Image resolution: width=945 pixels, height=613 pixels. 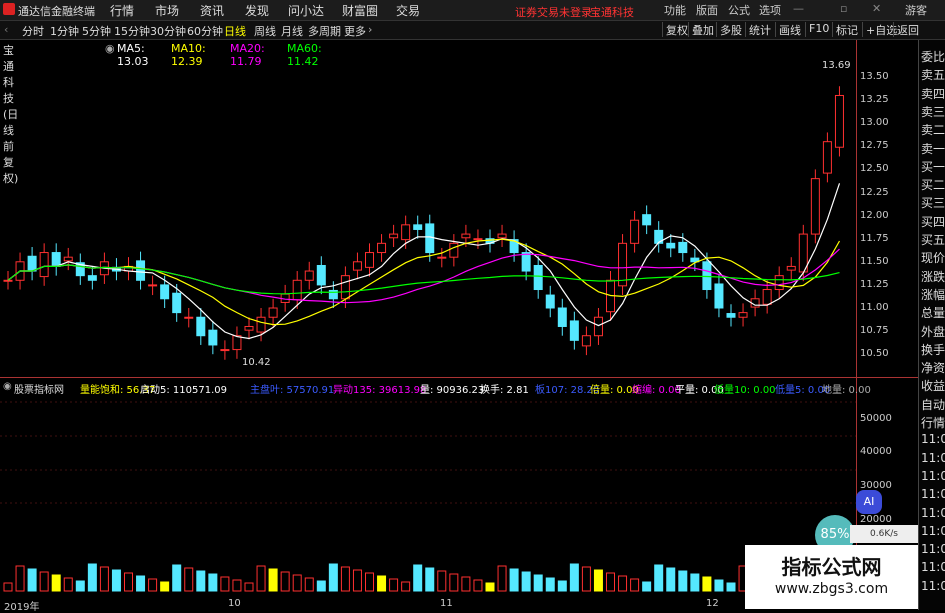 What do you see at coordinates (869, 502) in the screenshot?
I see `ai-assistant-button: AI` at bounding box center [869, 502].